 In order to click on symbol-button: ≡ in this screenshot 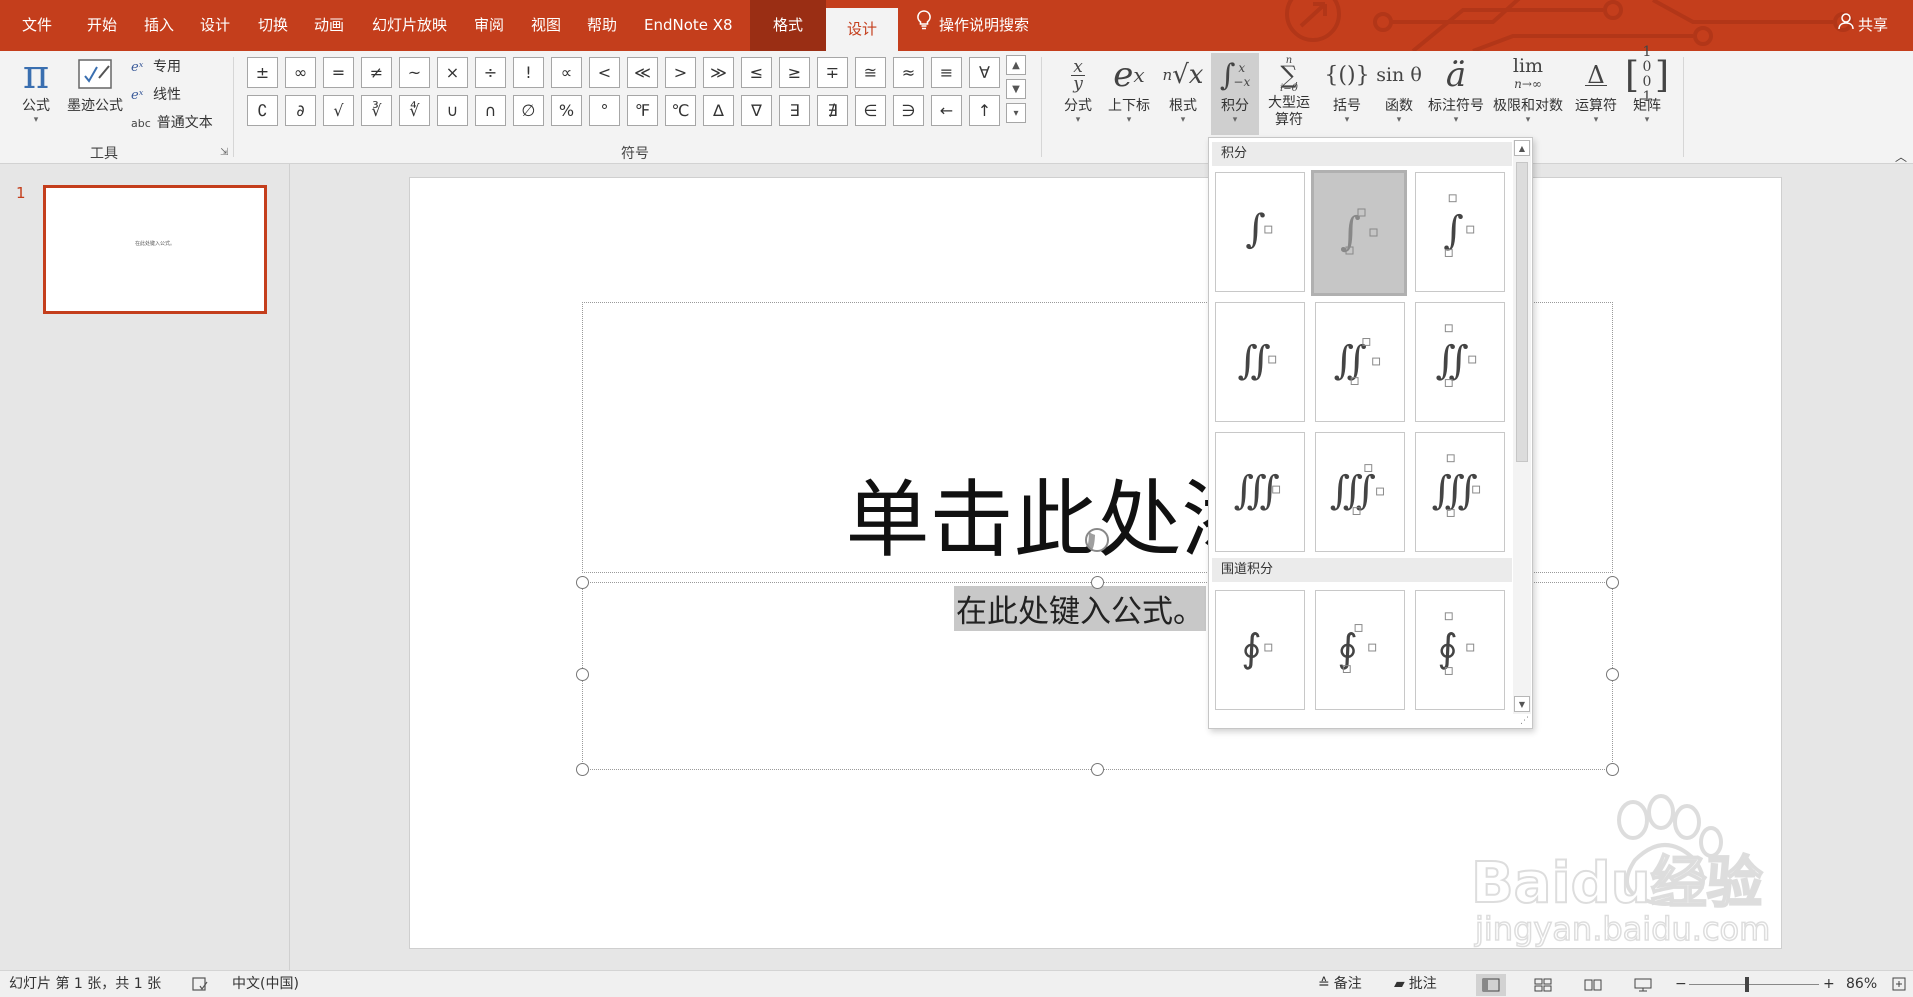, I will do `click(946, 72)`.